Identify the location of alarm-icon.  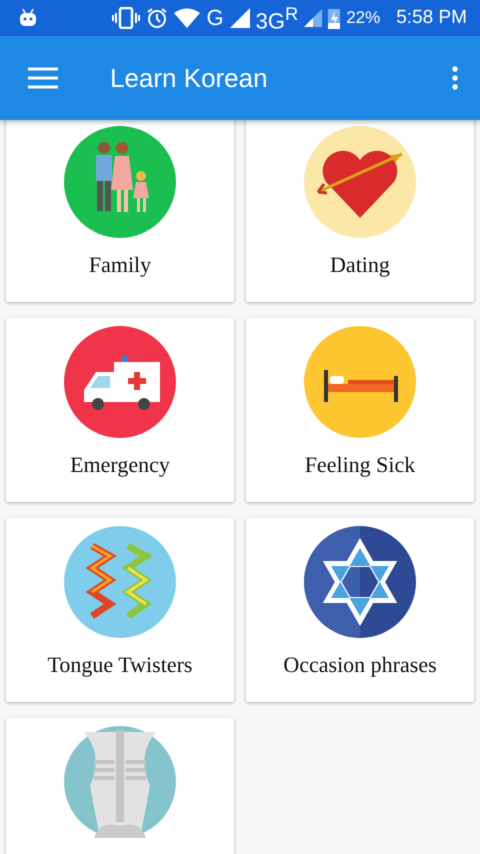
(157, 18).